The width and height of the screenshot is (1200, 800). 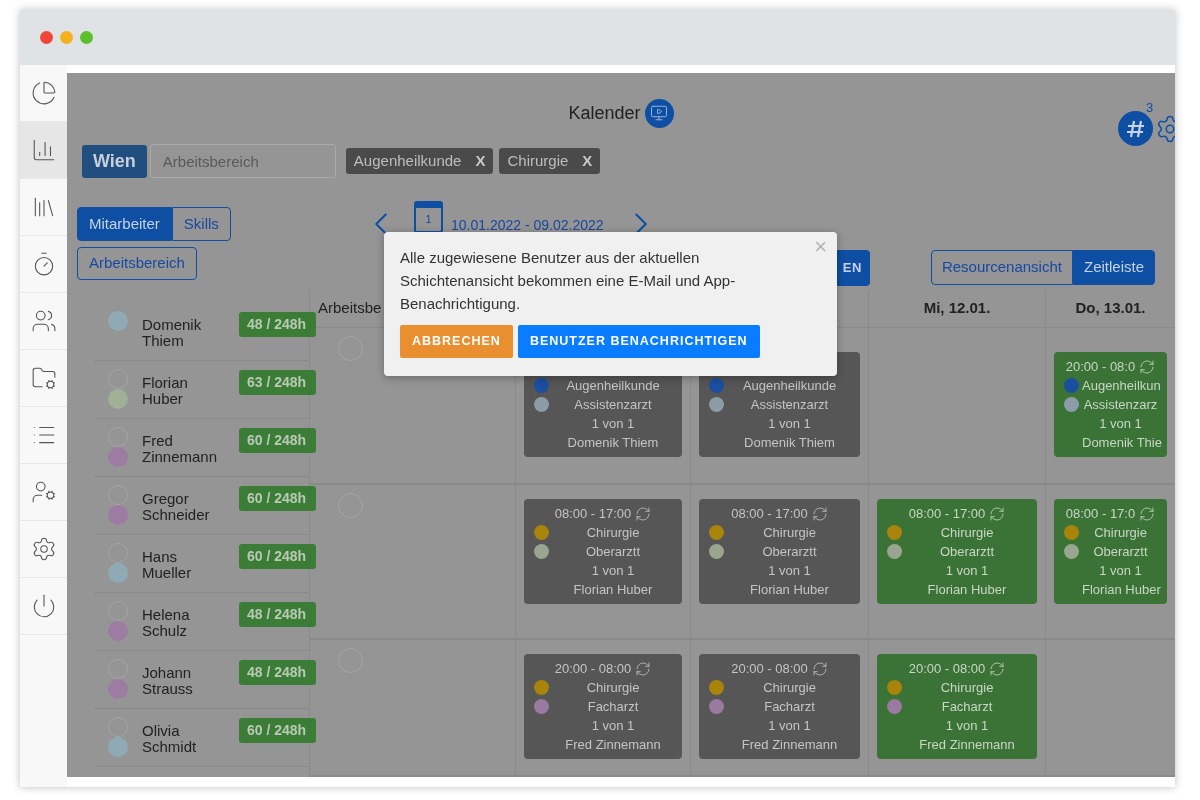 What do you see at coordinates (189, 737) in the screenshot?
I see `employee-name: Olivia Schmidt` at bounding box center [189, 737].